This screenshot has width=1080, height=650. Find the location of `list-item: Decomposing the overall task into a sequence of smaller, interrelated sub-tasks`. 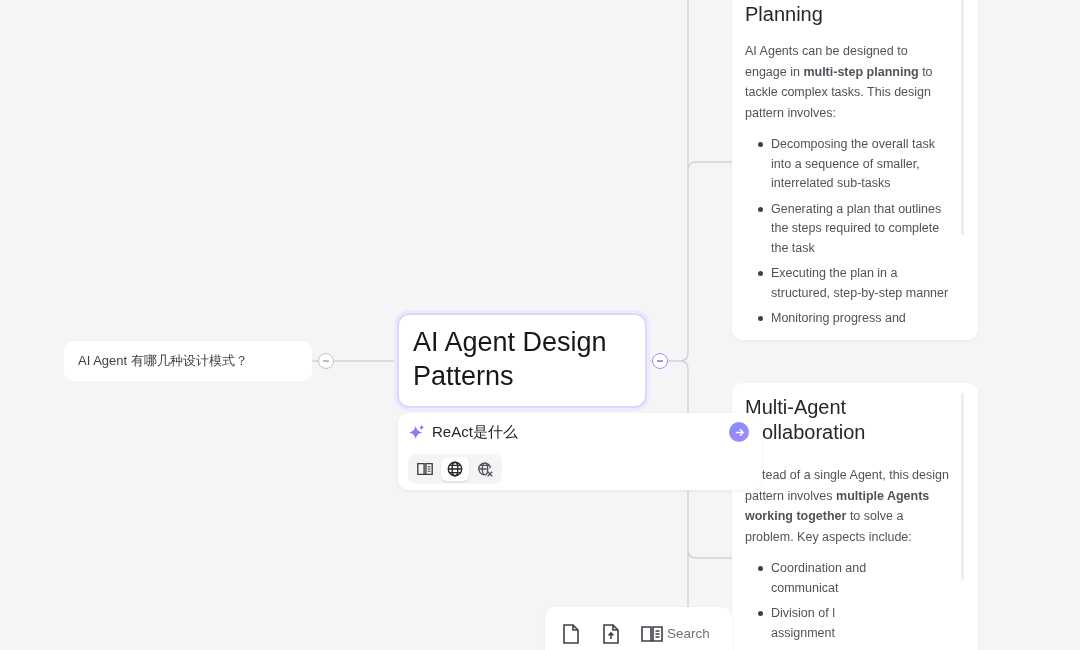

list-item: Decomposing the overall task into a sequence of smaller, interrelated sub-tasks is located at coordinates (853, 164).